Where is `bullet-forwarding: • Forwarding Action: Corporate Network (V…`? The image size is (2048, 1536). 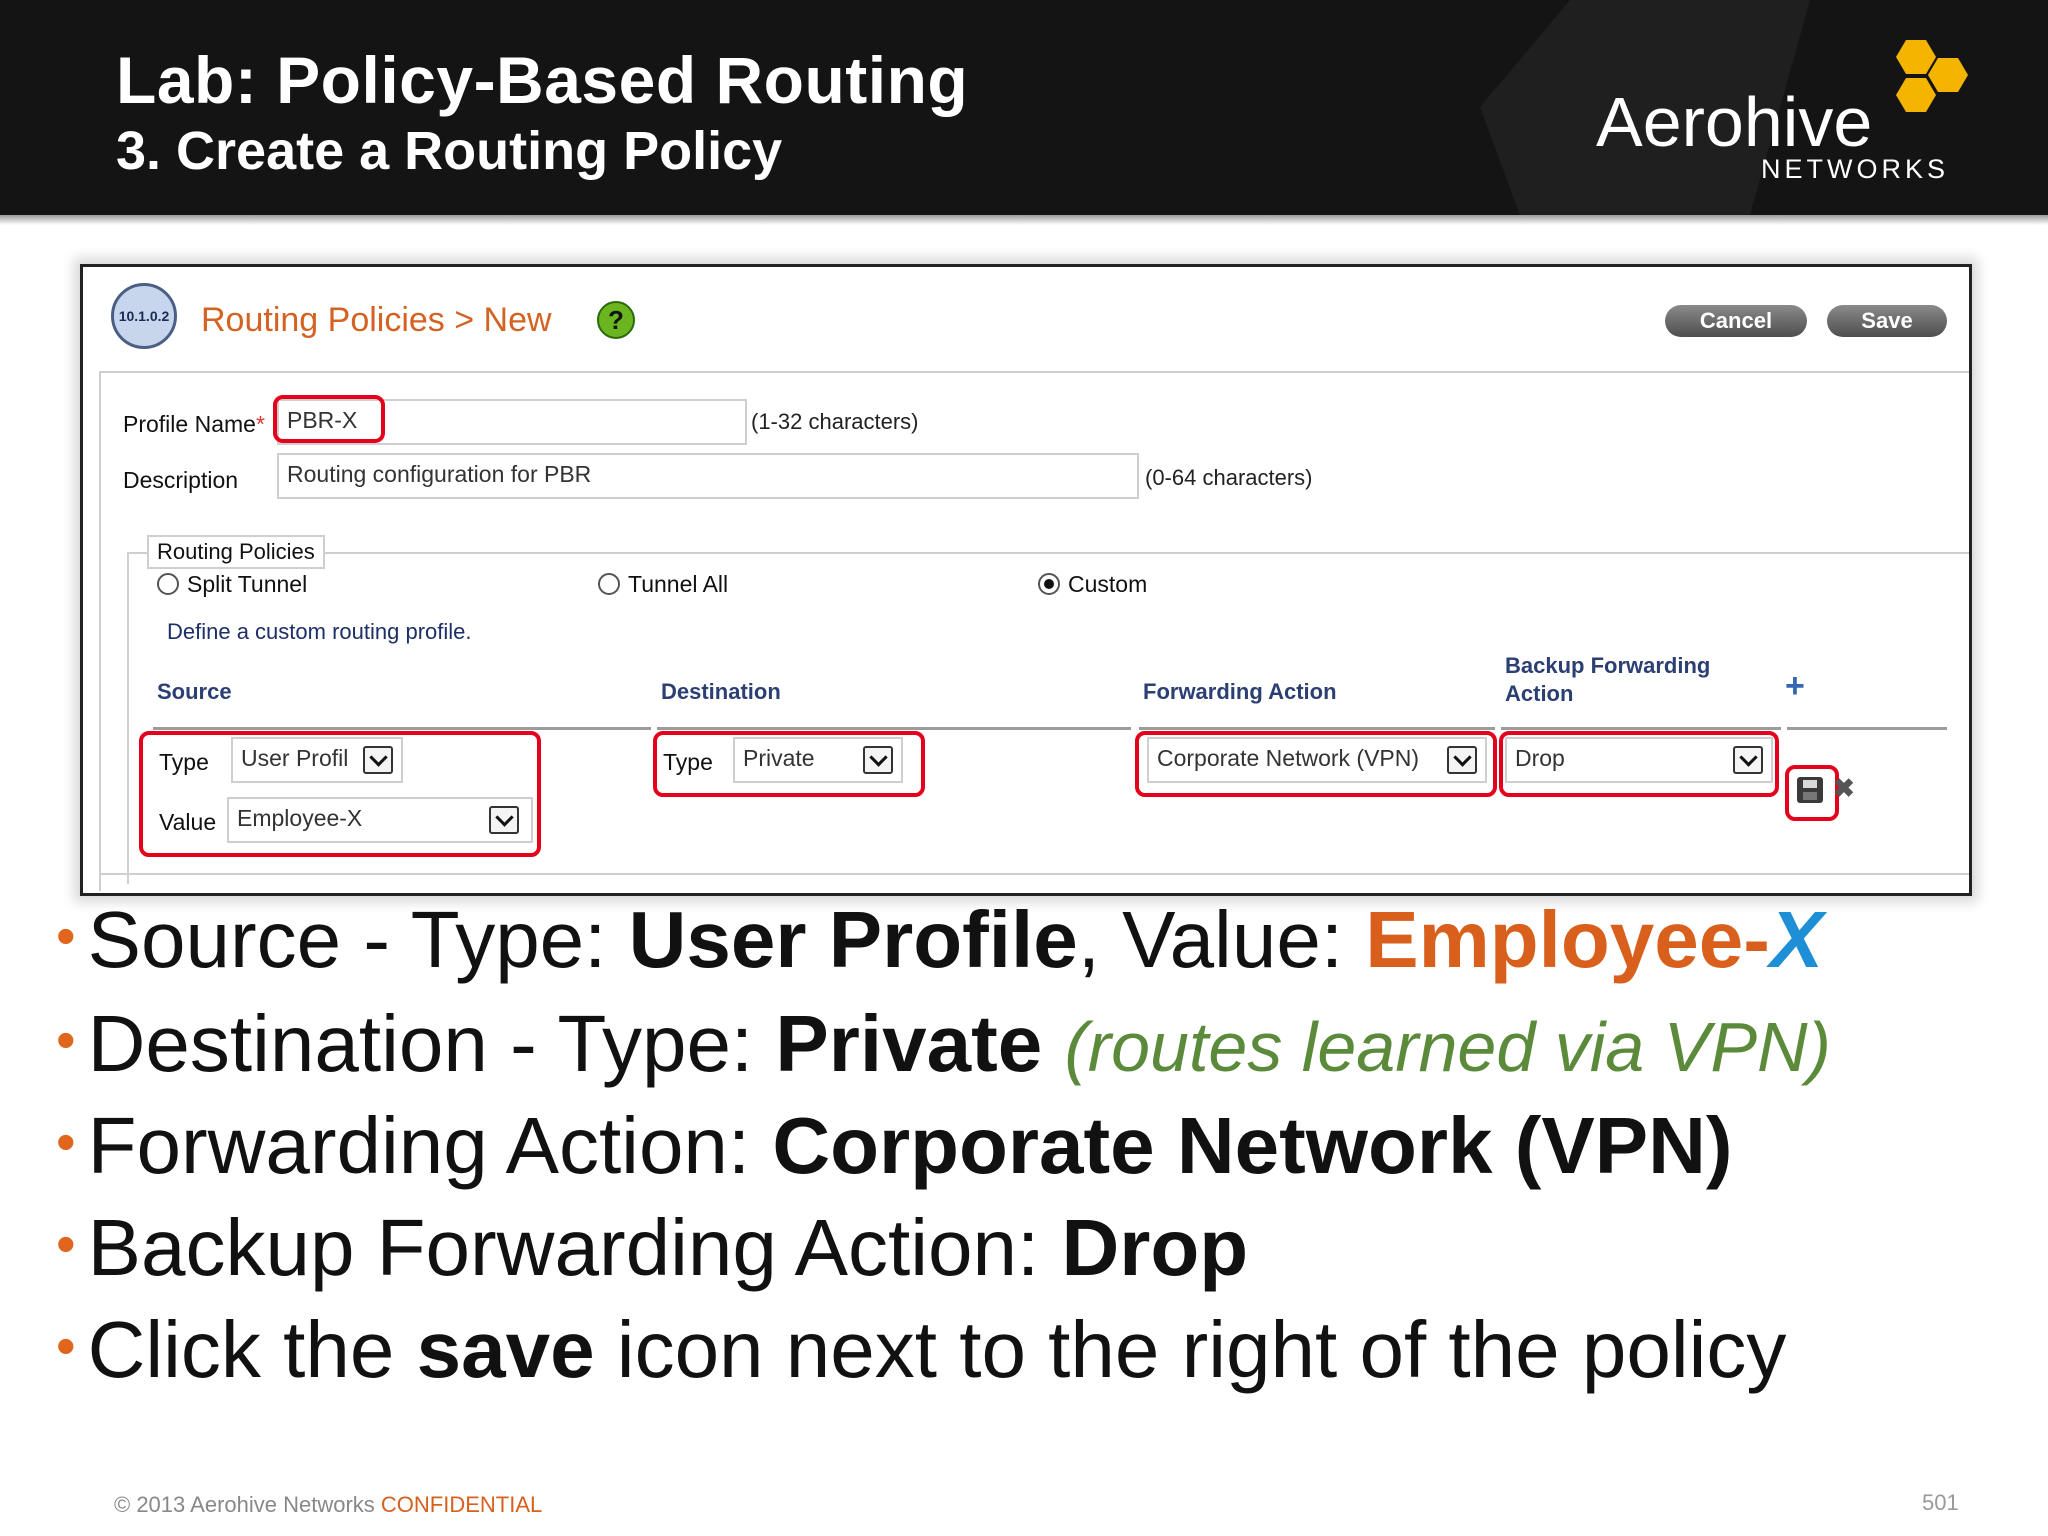 bullet-forwarding: • Forwarding Action: Corporate Network (V… is located at coordinates (894, 1146).